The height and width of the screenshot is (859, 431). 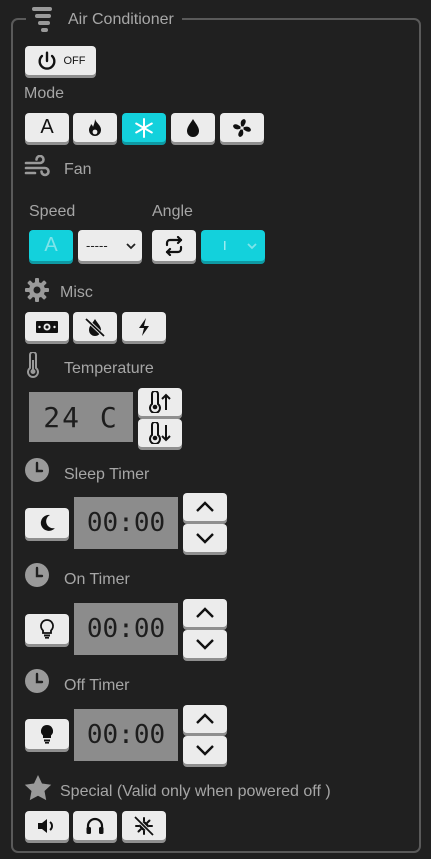 I want to click on panel-legend: Air Conditioner, so click(x=104, y=20).